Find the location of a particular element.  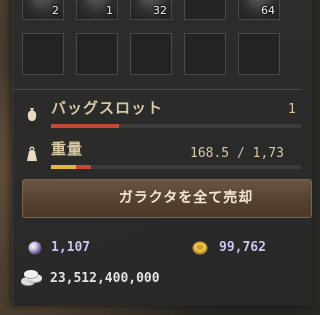

weight-value: 168.5 / 1,73 is located at coordinates (237, 153).